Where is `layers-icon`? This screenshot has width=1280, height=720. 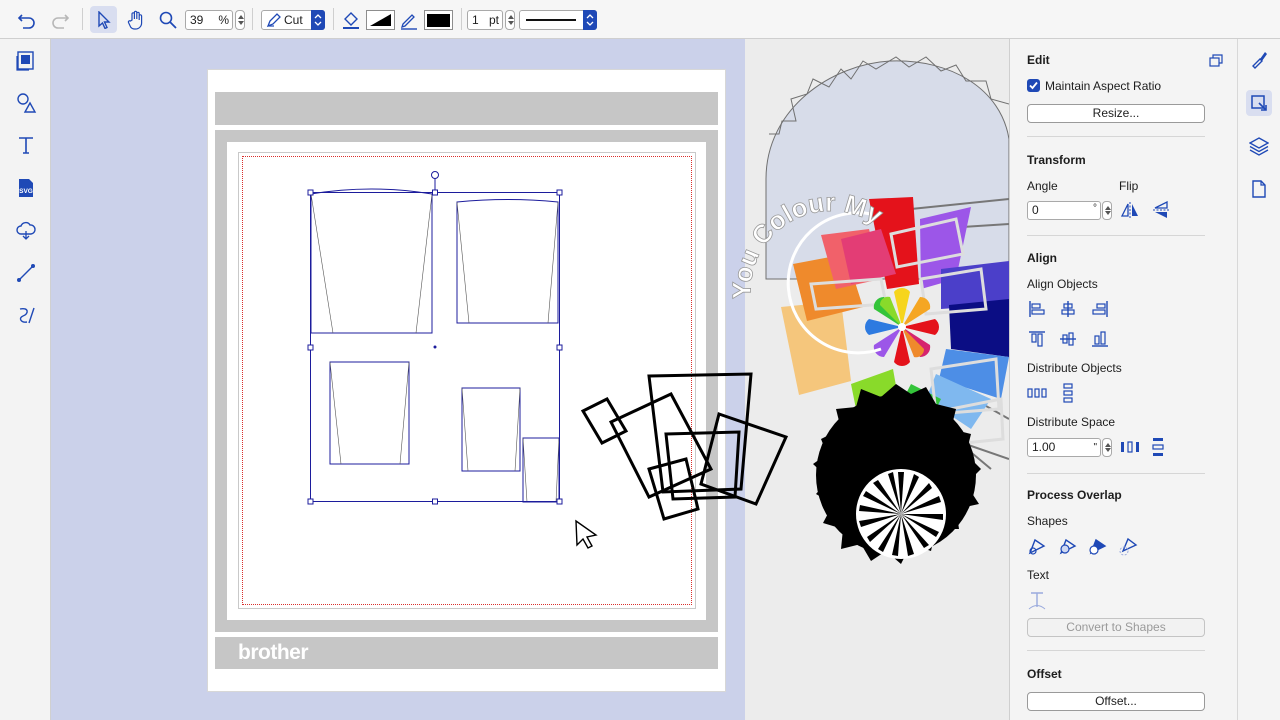 layers-icon is located at coordinates (1259, 146).